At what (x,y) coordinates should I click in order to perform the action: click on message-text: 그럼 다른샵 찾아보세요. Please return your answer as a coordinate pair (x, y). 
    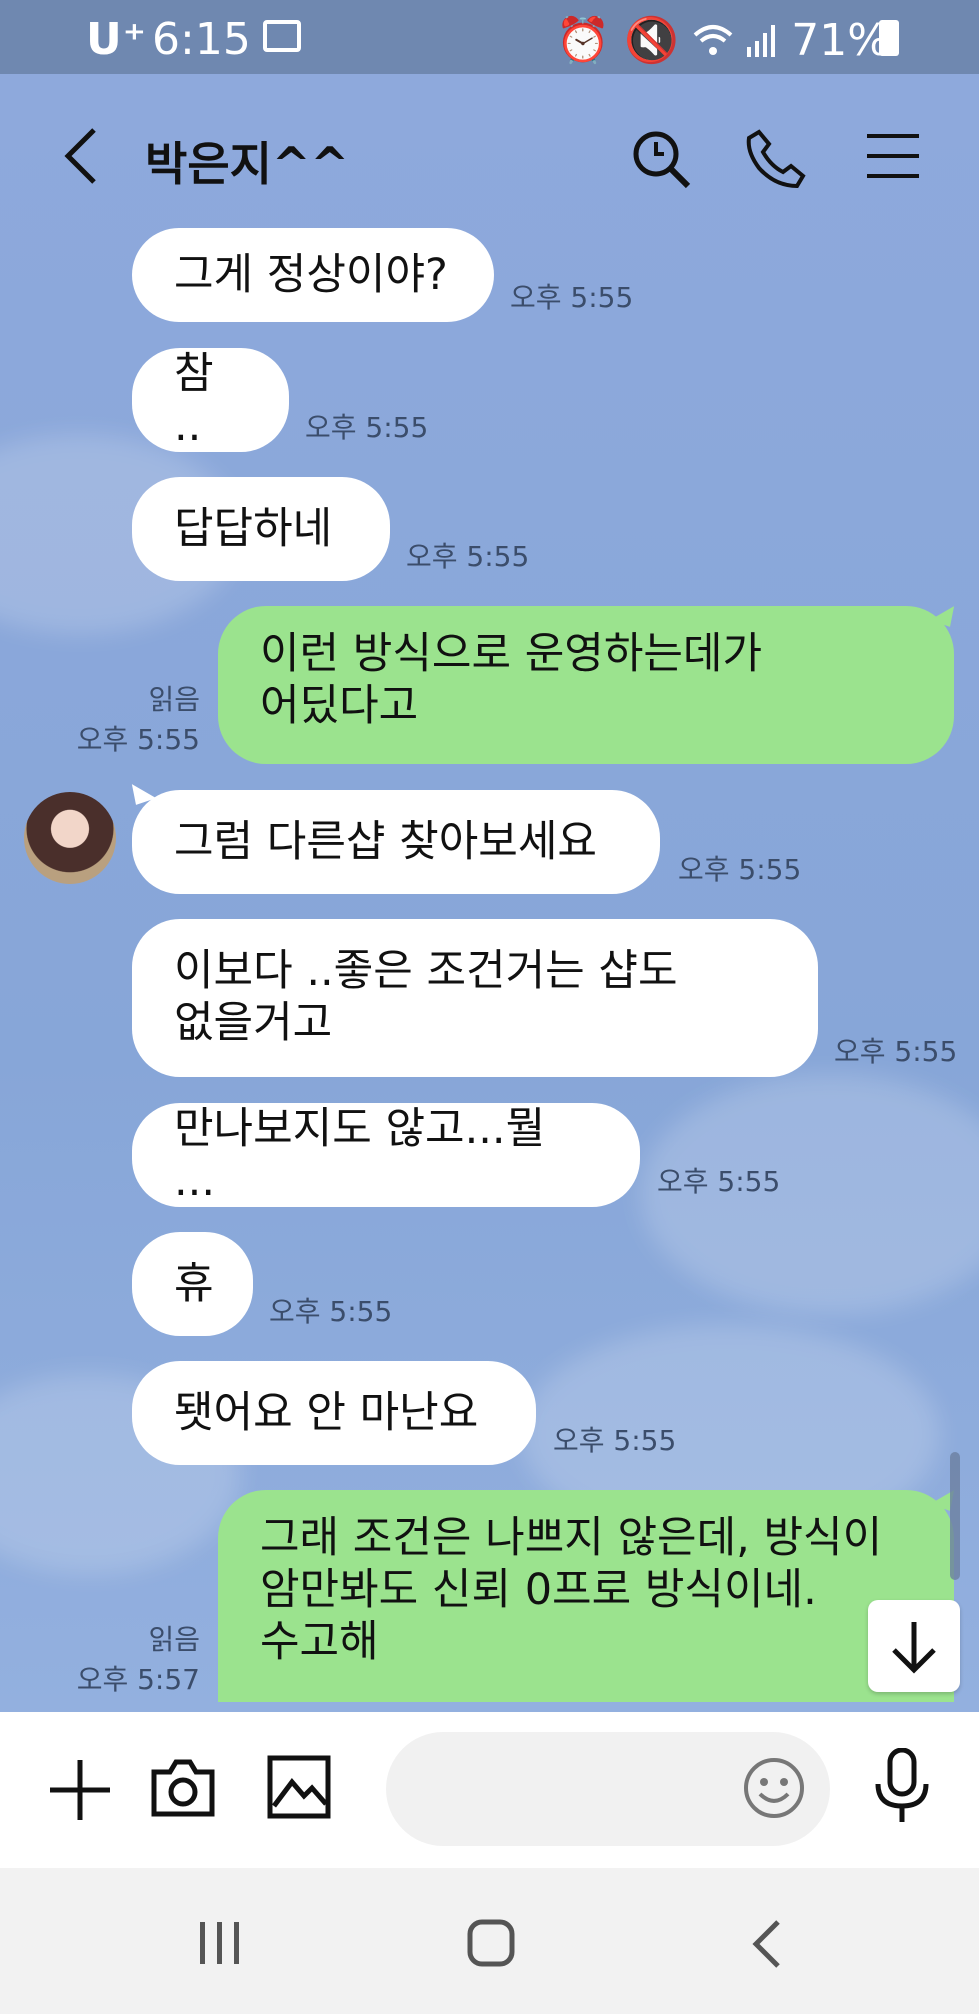
    Looking at the image, I should click on (385, 842).